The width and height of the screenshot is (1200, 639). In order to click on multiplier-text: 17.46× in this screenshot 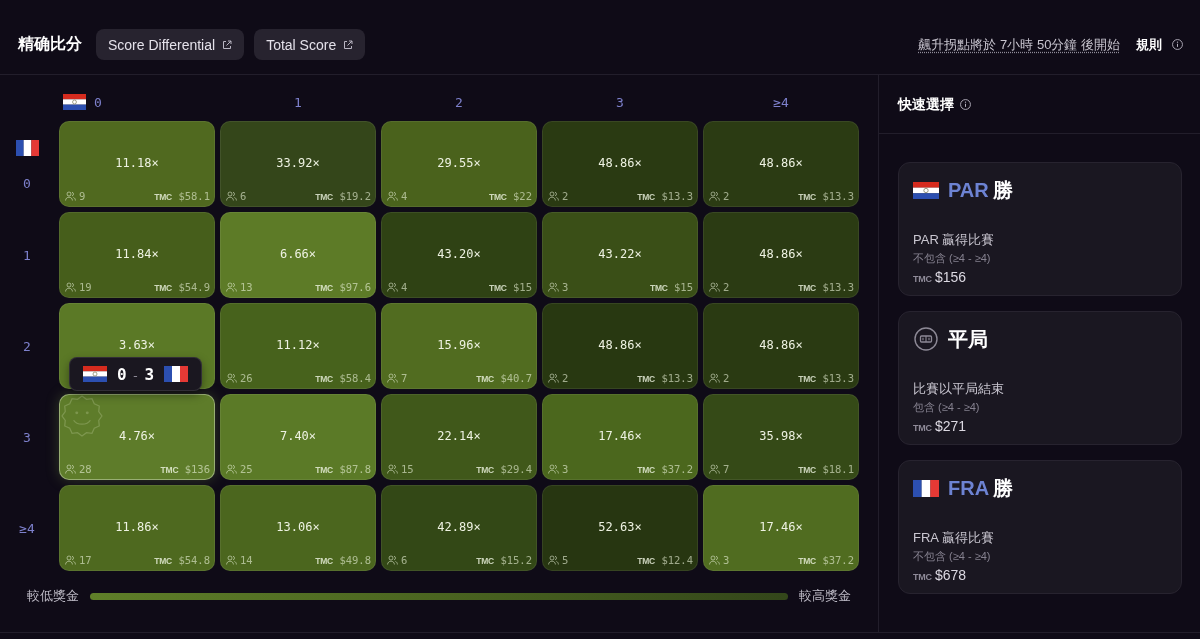, I will do `click(620, 436)`.